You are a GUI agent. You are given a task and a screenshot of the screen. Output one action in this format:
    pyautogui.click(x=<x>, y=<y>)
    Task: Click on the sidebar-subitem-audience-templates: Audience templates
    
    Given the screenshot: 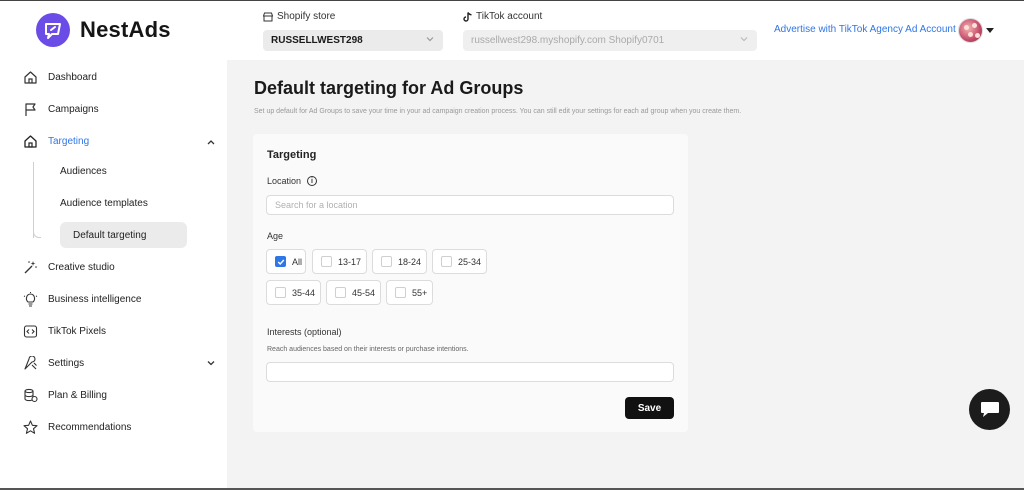 What is the action you would take?
    pyautogui.click(x=104, y=203)
    